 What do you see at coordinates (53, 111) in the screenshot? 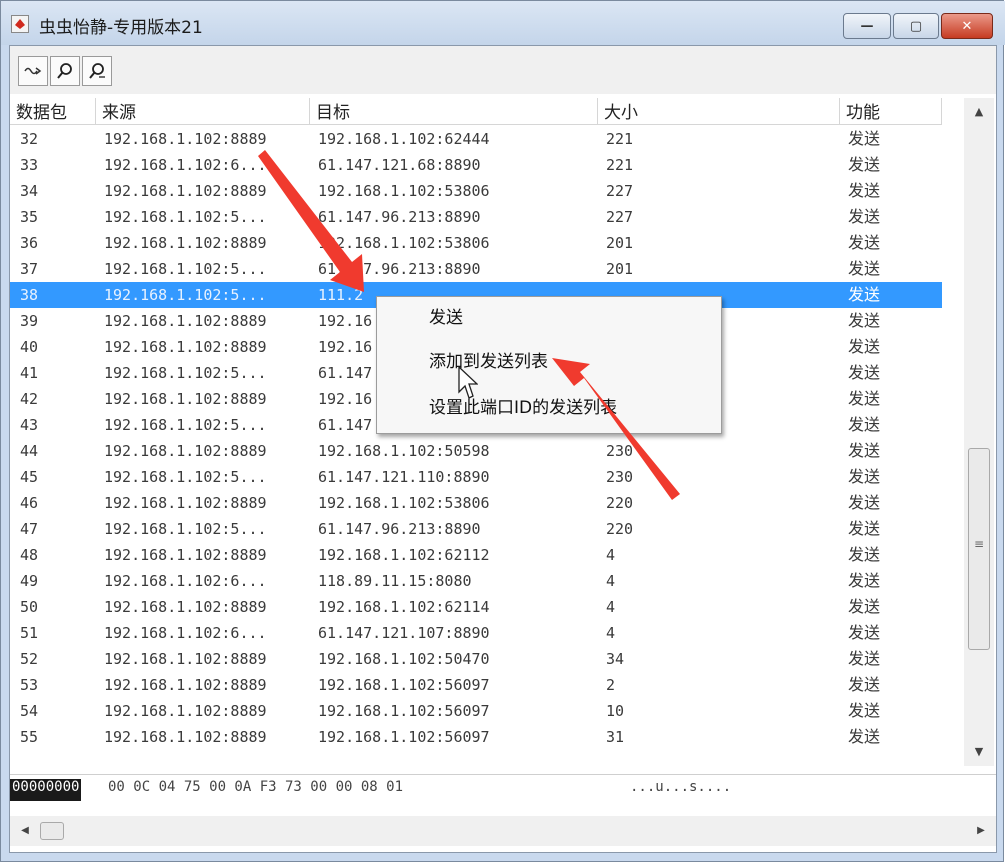
I see `column-header-packet: 数据包` at bounding box center [53, 111].